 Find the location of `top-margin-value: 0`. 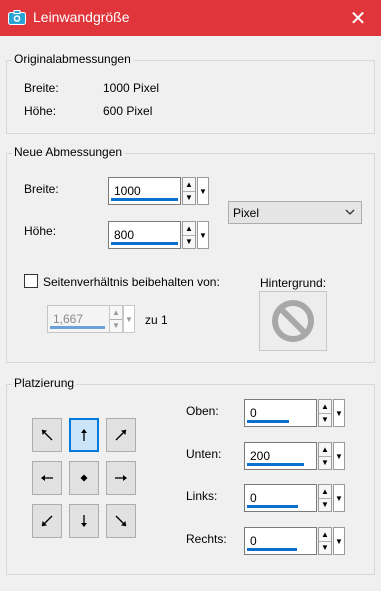

top-margin-value: 0 is located at coordinates (253, 413).